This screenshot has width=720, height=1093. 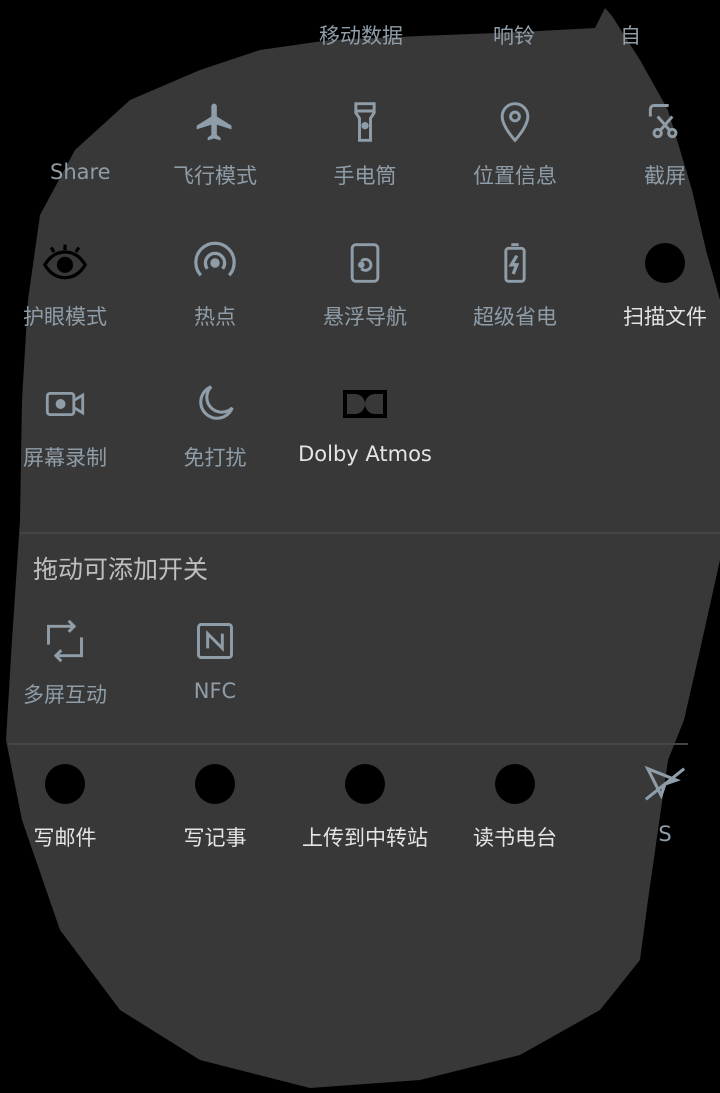 I want to click on compose-note-icon, so click(x=215, y=784).